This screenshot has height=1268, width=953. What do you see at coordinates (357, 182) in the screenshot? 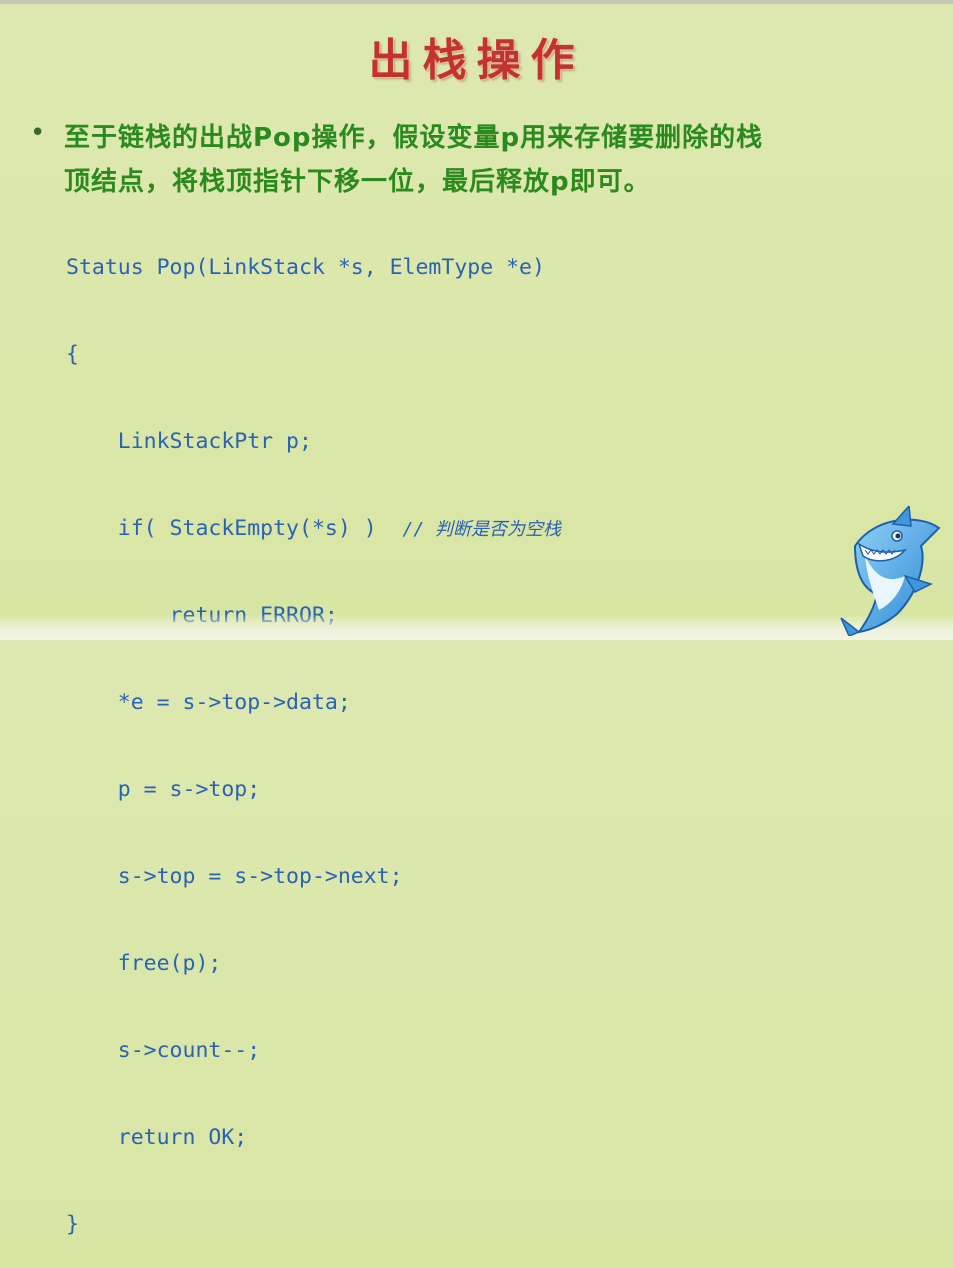
I see `bullet-line-2: 顶结点，将栈顶指针下移一位，最后释放p即可。` at bounding box center [357, 182].